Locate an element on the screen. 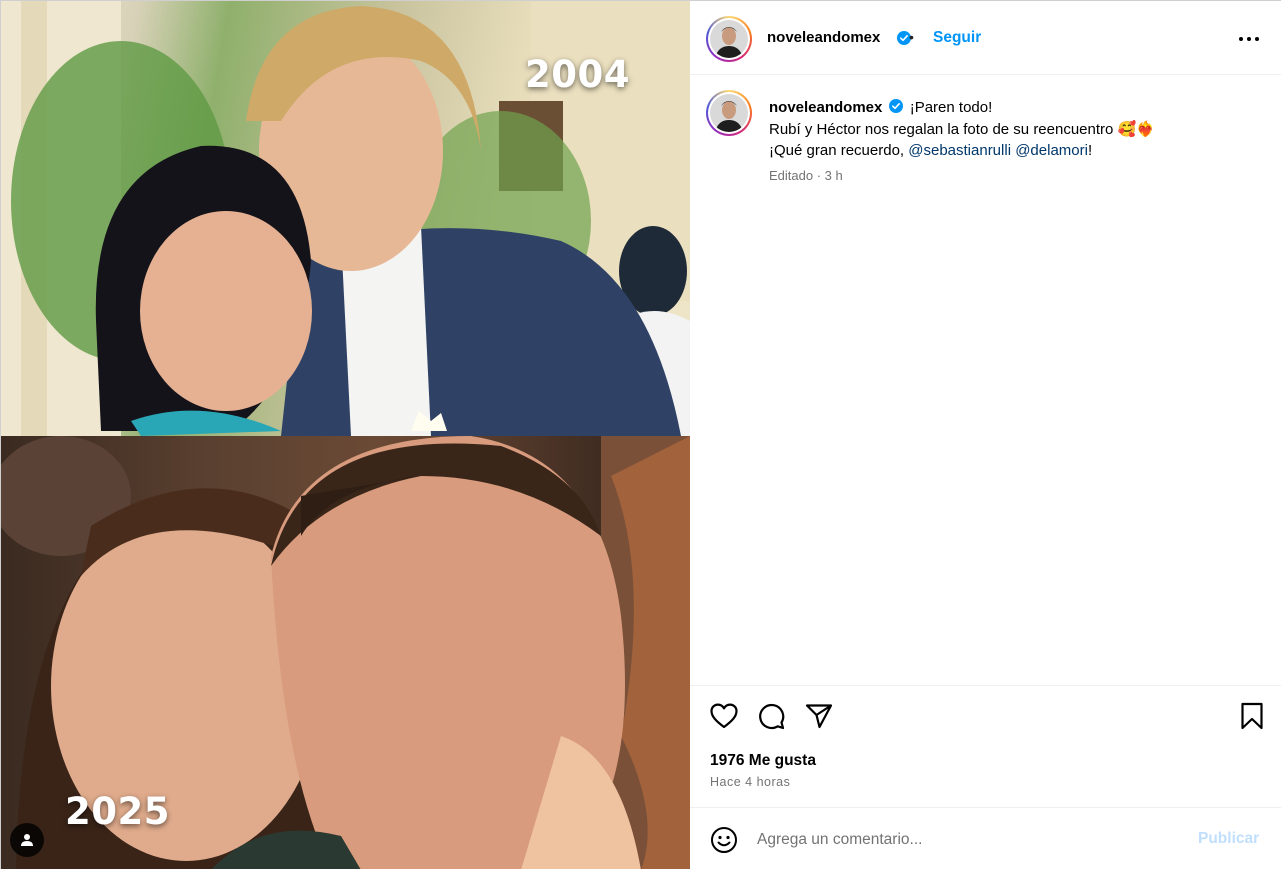 This screenshot has height=869, width=1281. like-button is located at coordinates (724, 716).